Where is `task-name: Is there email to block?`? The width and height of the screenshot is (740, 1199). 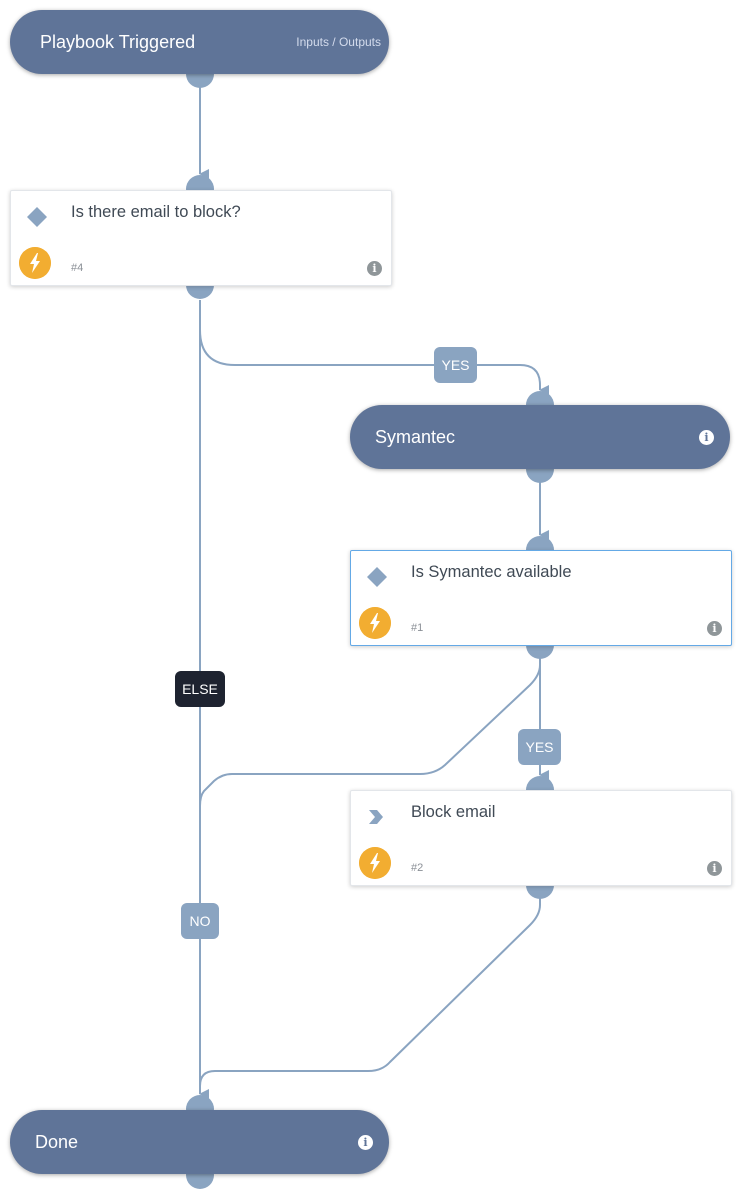
task-name: Is there email to block? is located at coordinates (156, 212).